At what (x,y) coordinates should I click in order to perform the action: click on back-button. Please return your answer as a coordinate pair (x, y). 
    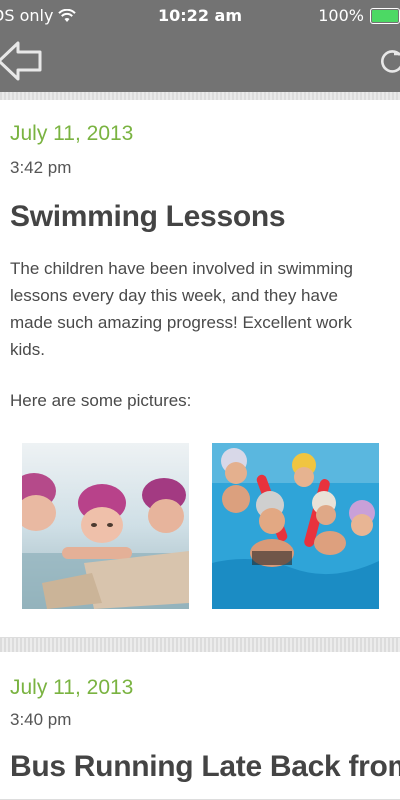
    Looking at the image, I should click on (23, 61).